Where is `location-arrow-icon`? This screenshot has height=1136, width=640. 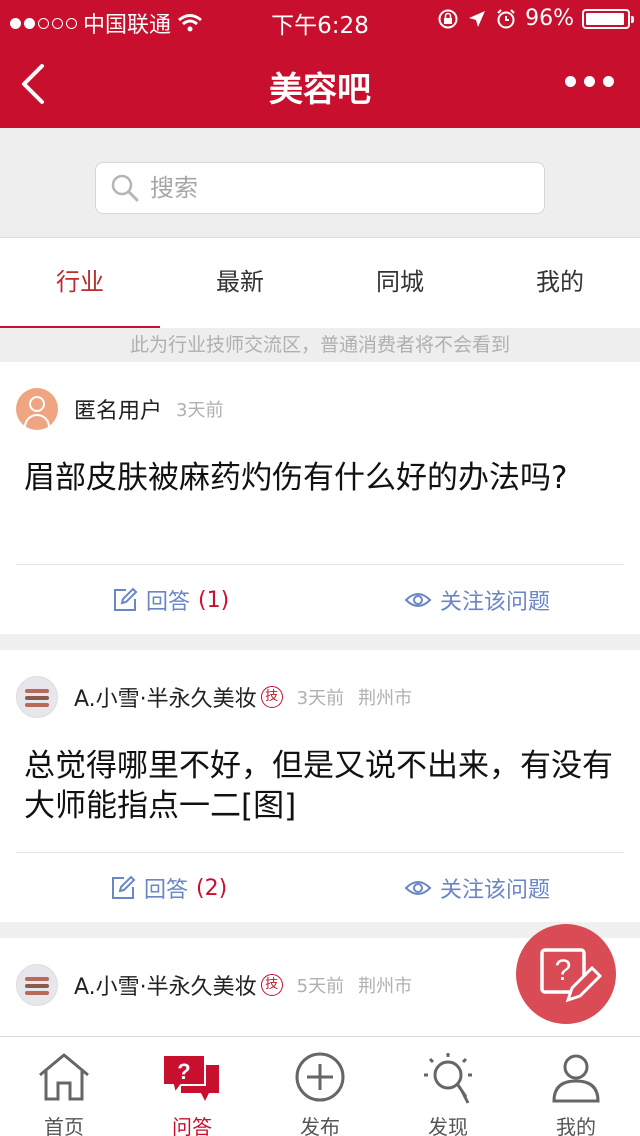 location-arrow-icon is located at coordinates (477, 18).